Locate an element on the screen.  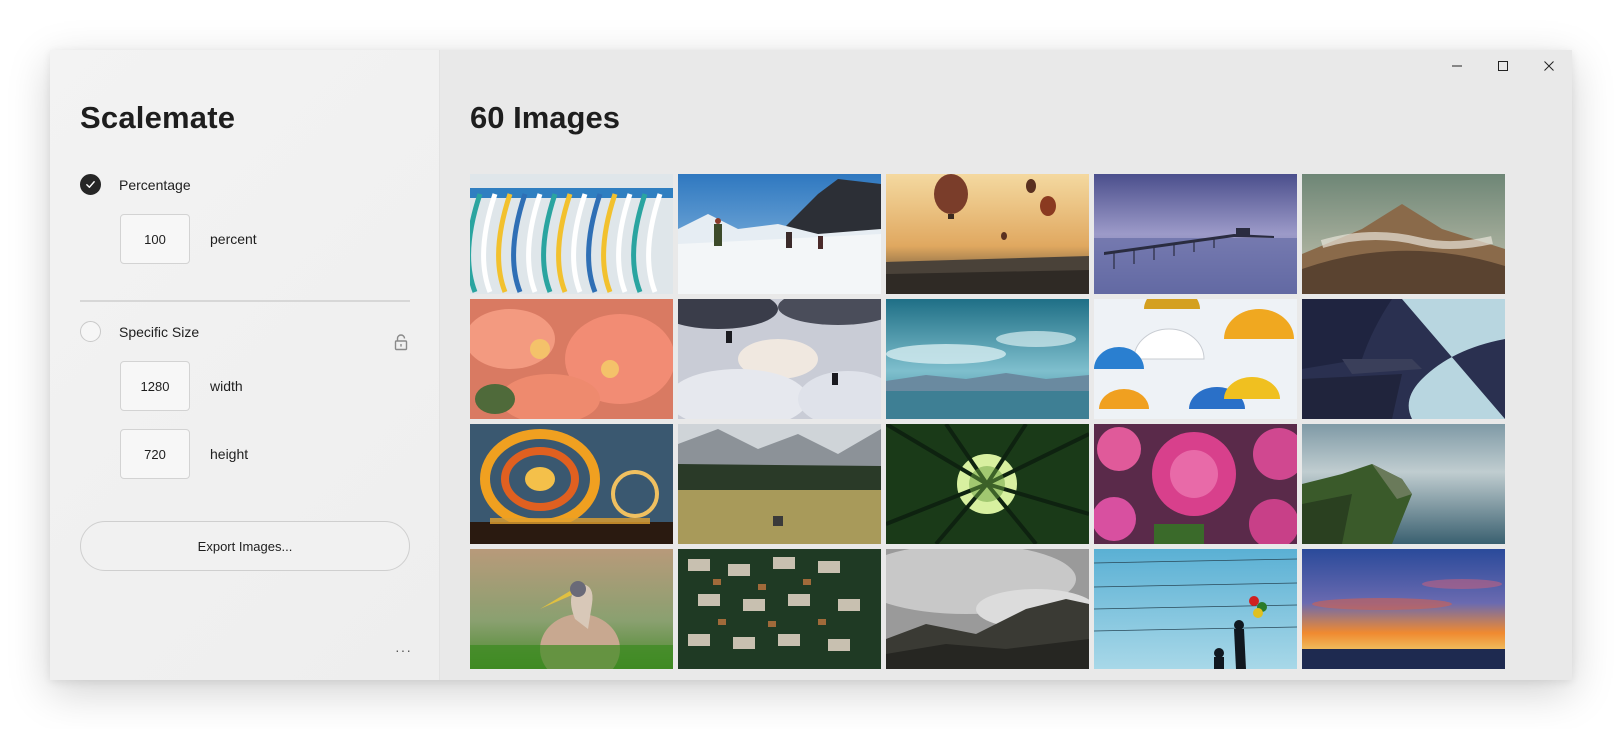
minimize-button is located at coordinates (1457, 66).